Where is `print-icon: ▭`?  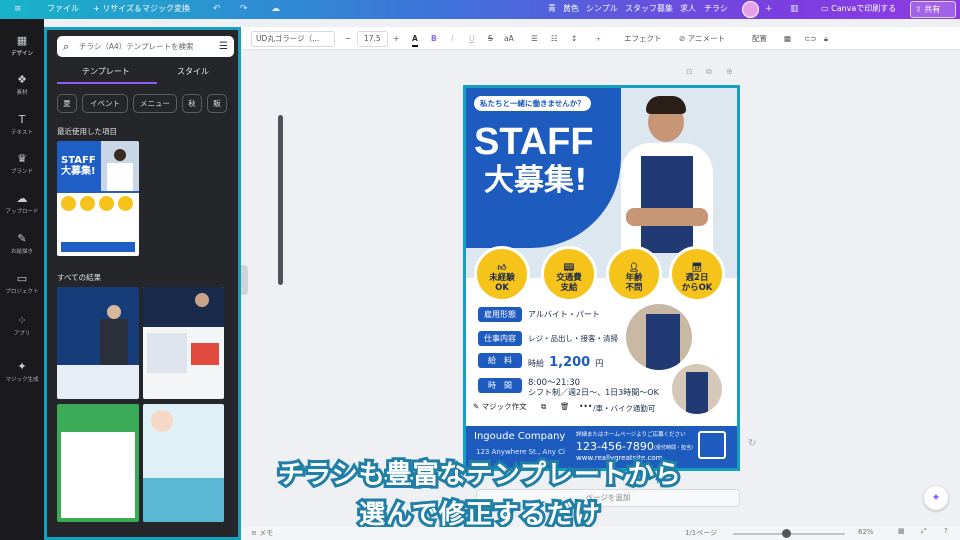
print-icon: ▭ is located at coordinates (826, 8).